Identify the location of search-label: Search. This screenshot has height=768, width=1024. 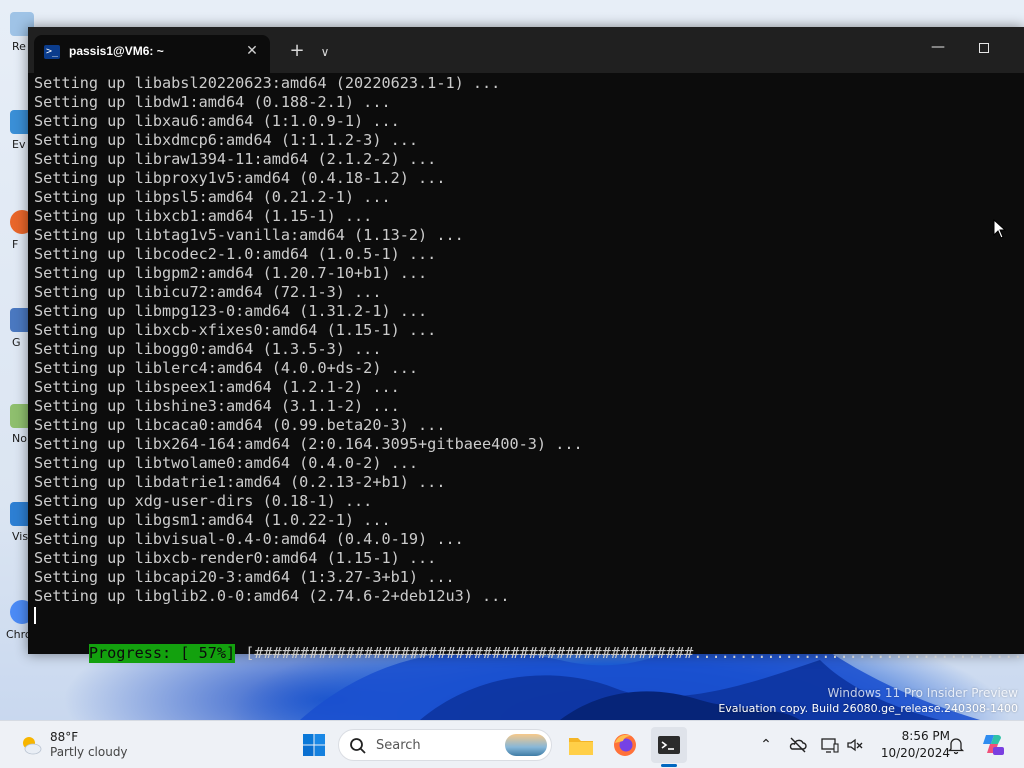
(398, 745).